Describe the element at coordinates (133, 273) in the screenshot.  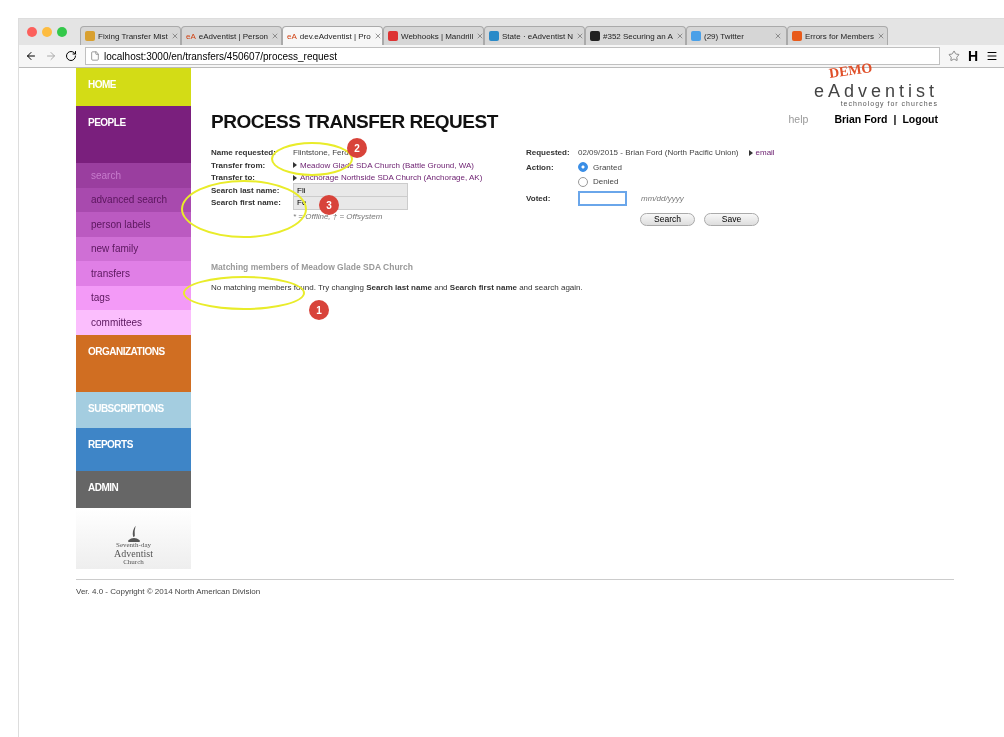
I see `nav-item: transfers` at that location.